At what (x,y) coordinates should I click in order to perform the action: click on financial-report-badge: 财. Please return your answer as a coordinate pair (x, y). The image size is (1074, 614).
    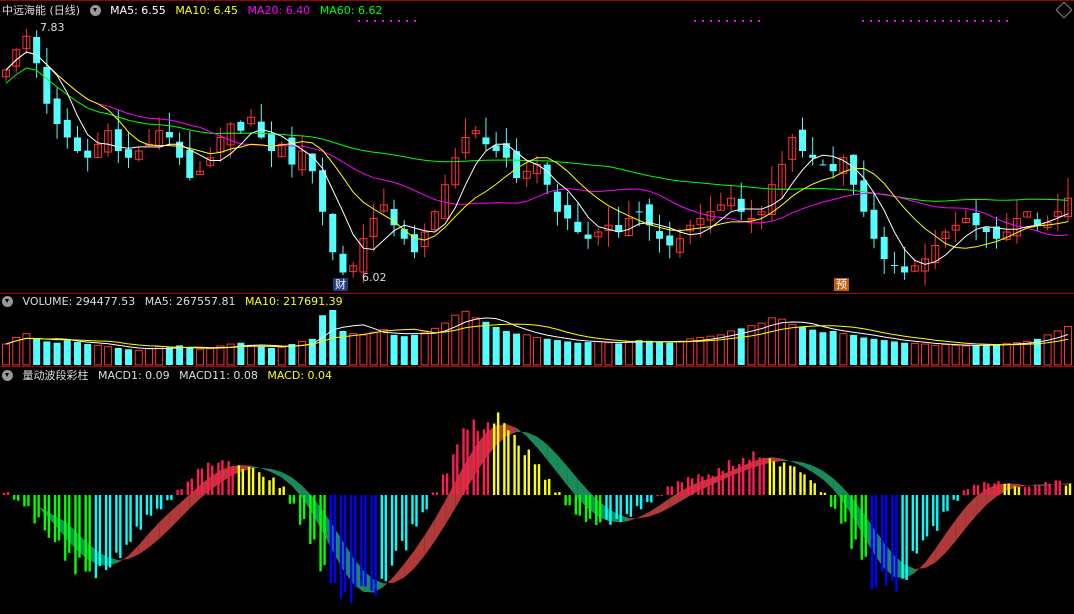
    Looking at the image, I should click on (340, 284).